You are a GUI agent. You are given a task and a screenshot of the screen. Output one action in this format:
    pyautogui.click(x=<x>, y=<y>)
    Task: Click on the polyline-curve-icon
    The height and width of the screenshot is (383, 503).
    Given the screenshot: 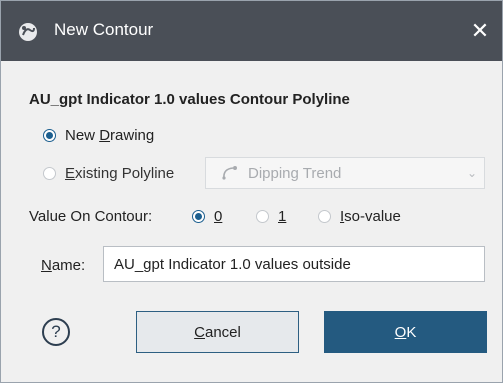 What is the action you would take?
    pyautogui.click(x=229, y=173)
    